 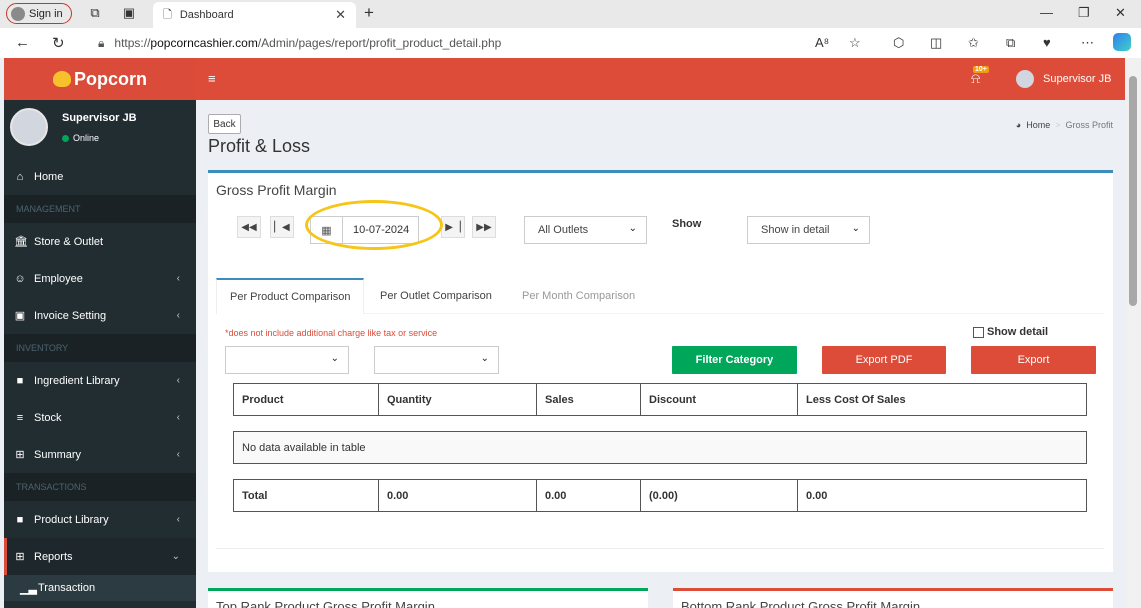 I want to click on back-arrow-icon: ←, so click(x=22, y=42).